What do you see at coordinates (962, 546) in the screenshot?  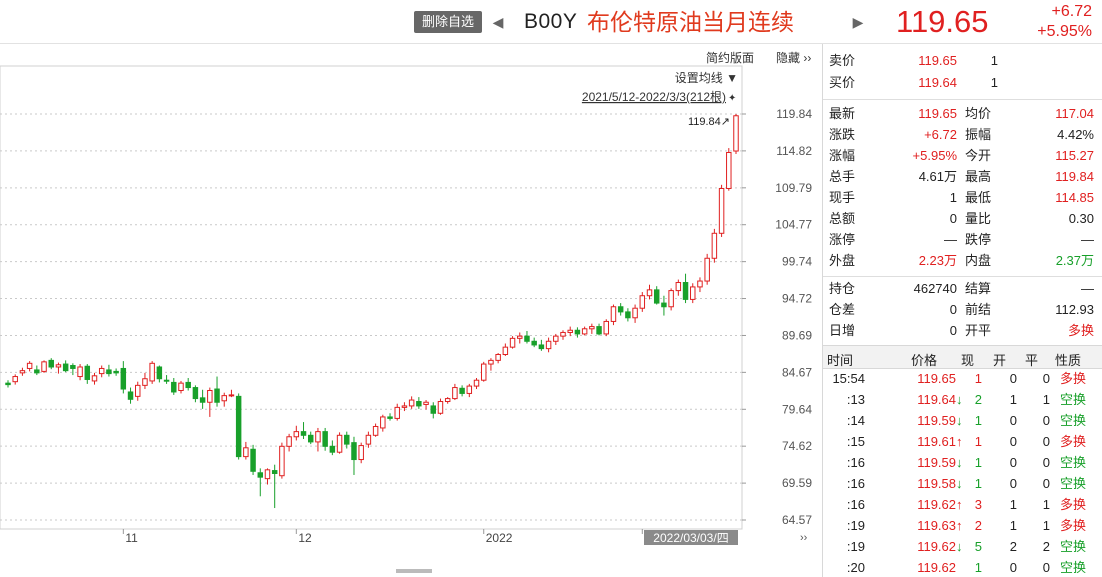 I see `tick-row: :19 119.62 ↓ 5 2 2 空换` at bounding box center [962, 546].